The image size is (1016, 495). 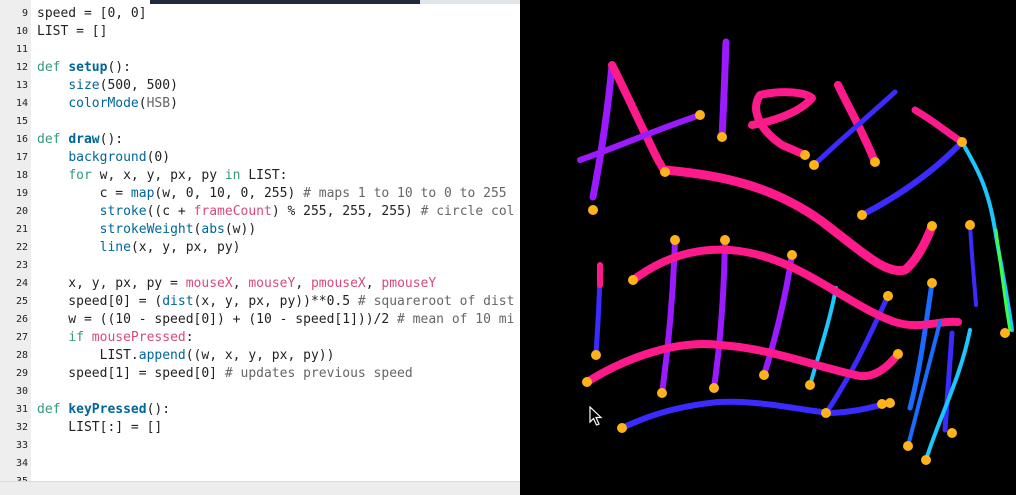 What do you see at coordinates (21, 31) in the screenshot?
I see `line-number: 10` at bounding box center [21, 31].